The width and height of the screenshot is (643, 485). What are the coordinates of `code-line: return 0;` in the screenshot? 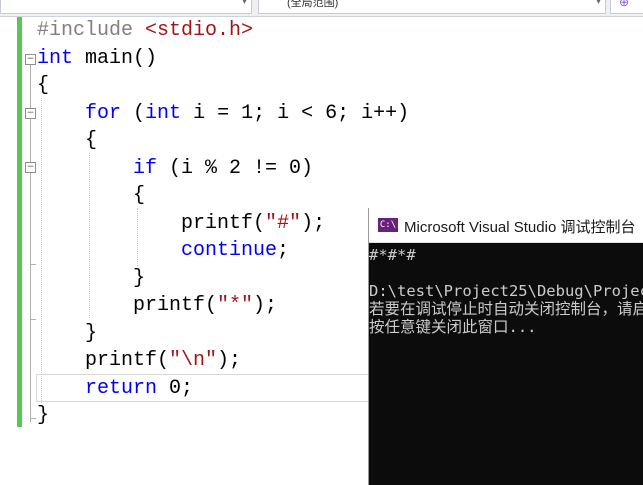 It's located at (115, 388).